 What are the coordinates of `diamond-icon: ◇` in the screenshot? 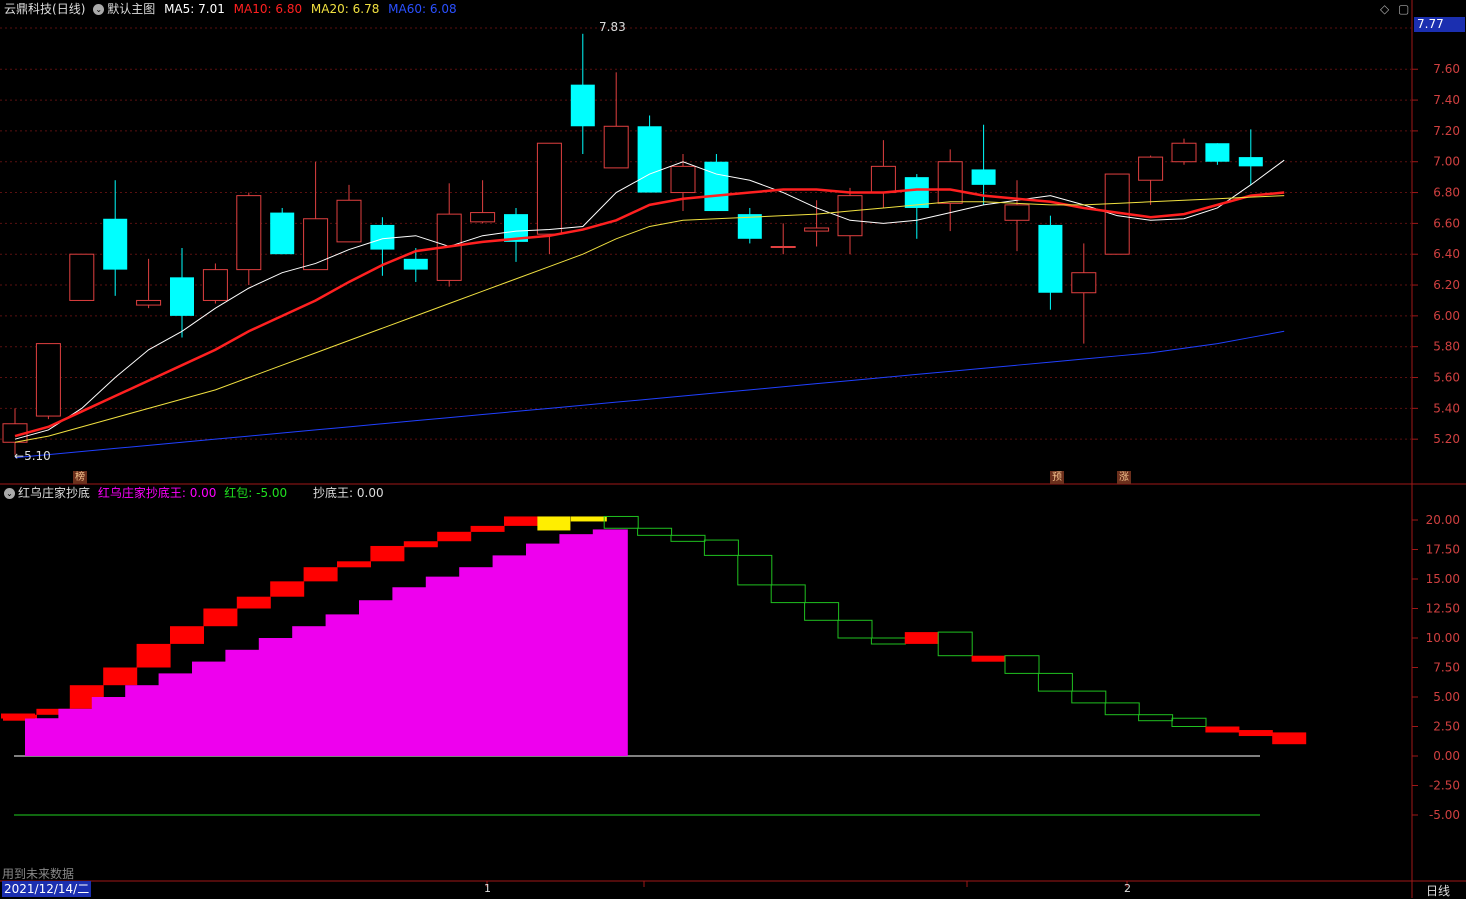 It's located at (1384, 9).